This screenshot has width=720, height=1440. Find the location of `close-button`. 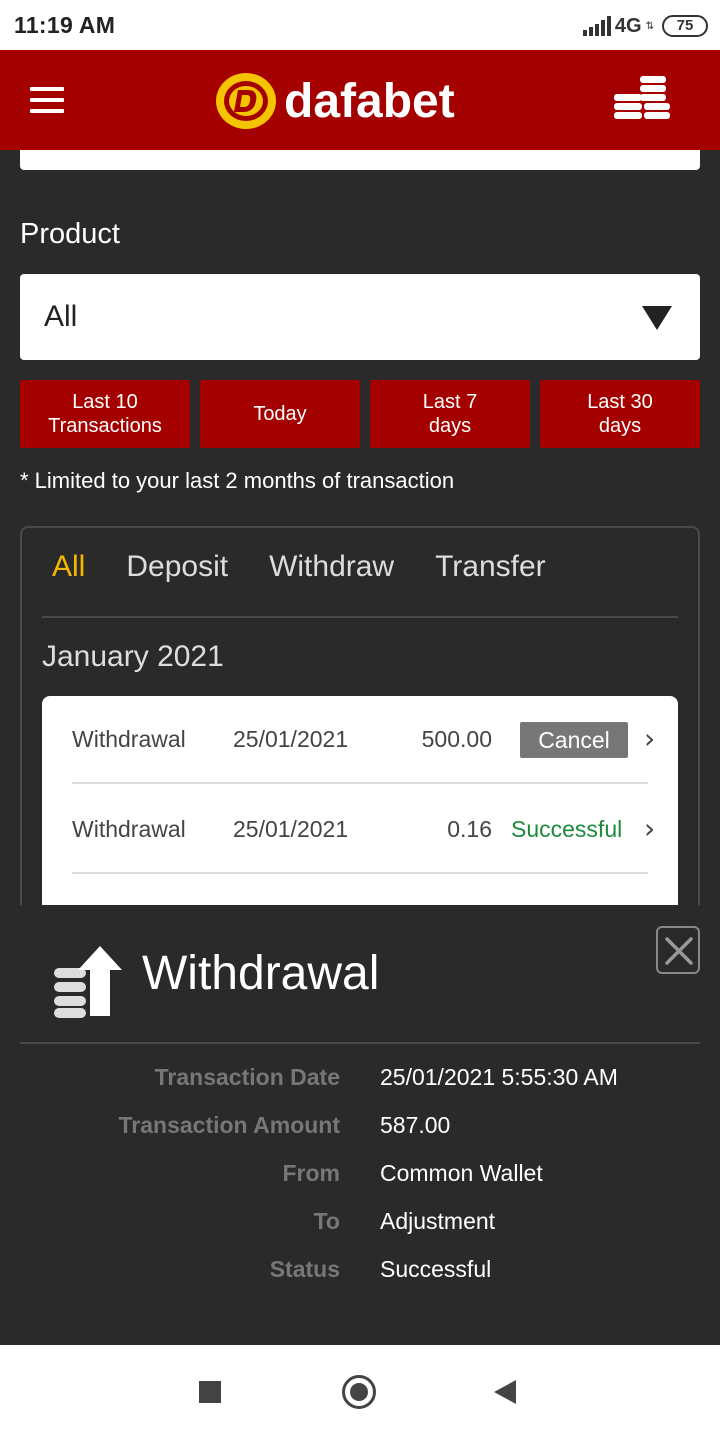

close-button is located at coordinates (678, 950).